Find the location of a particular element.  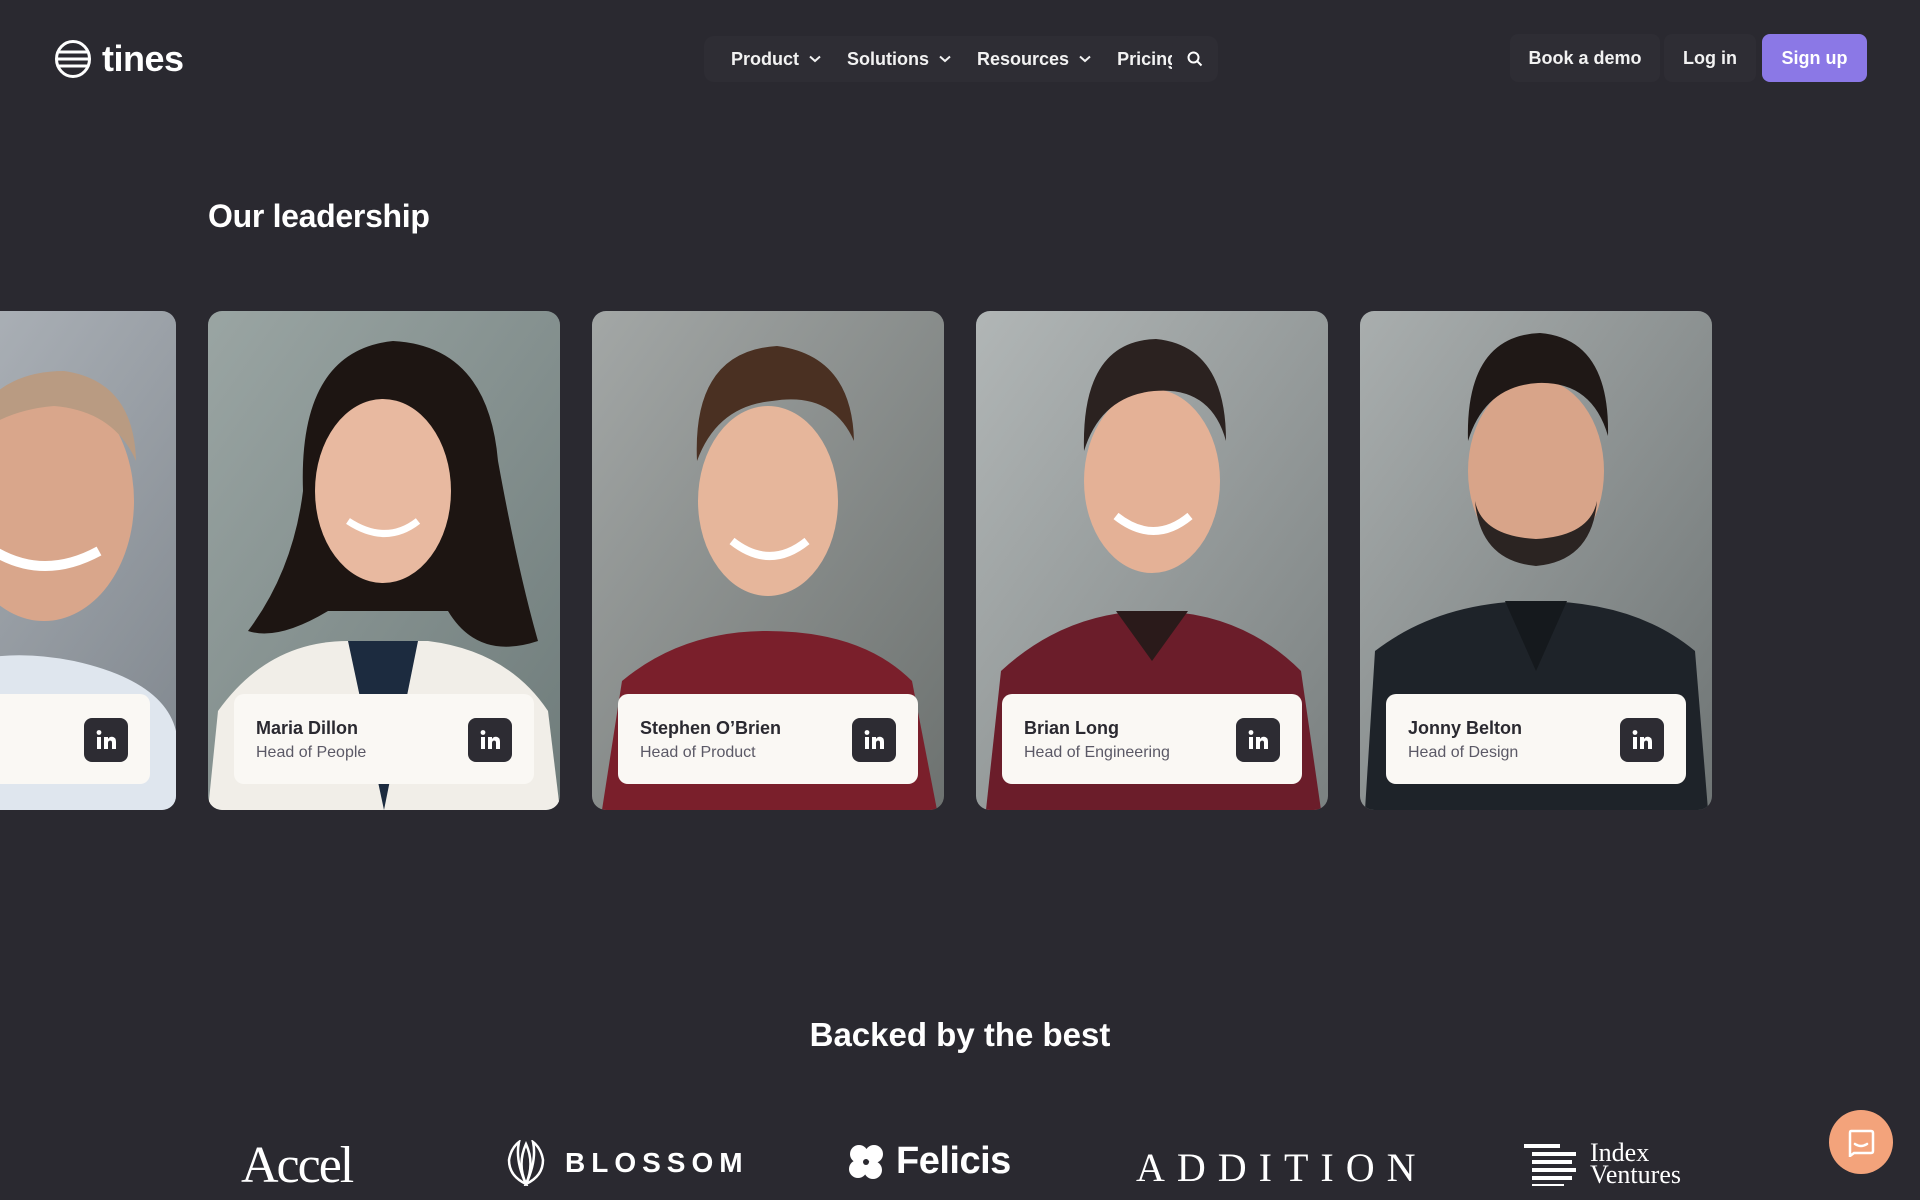

chat-icon is located at coordinates (1861, 1143).